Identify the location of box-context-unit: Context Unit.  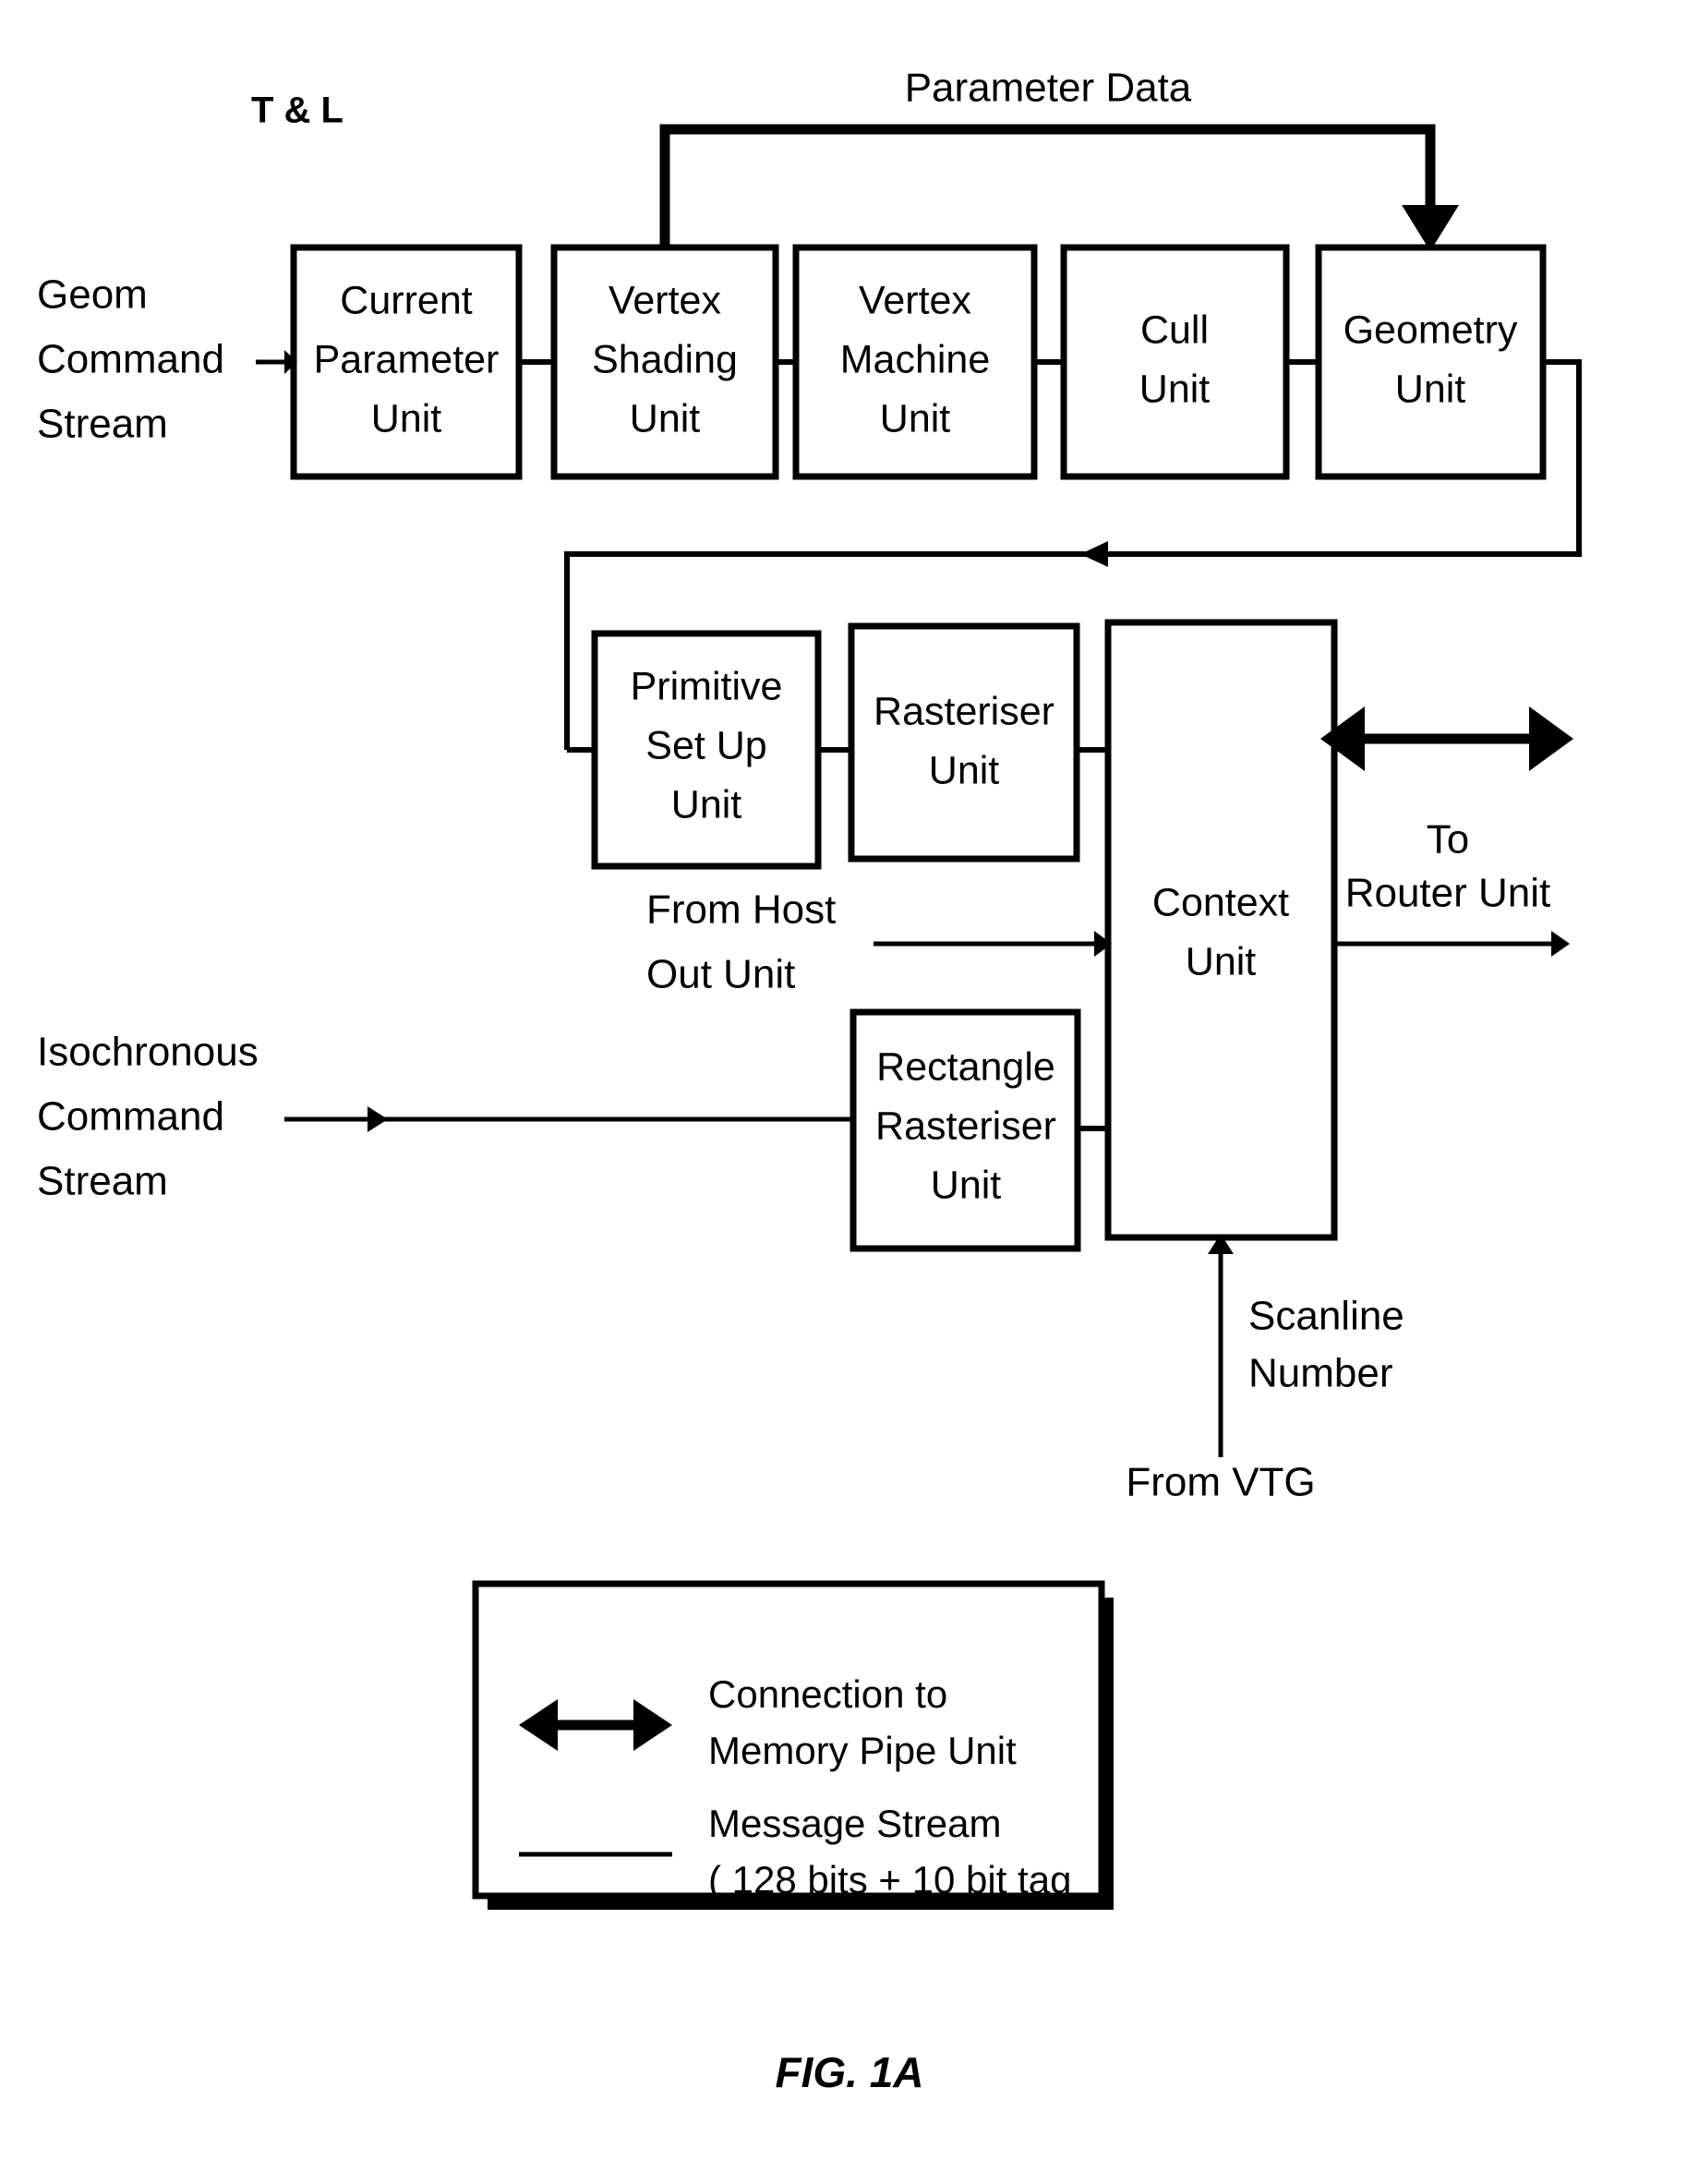
(1221, 930).